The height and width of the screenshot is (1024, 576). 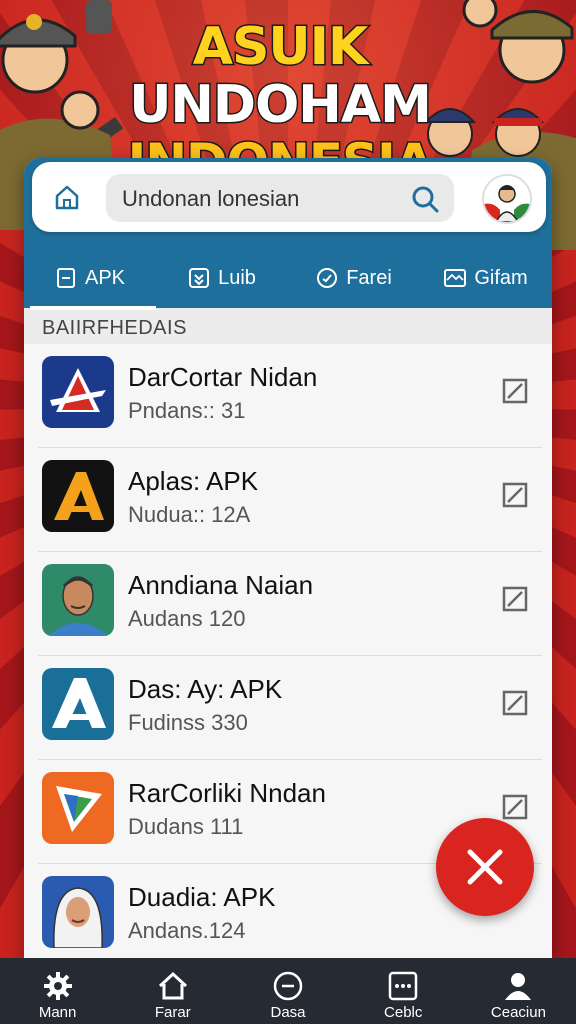 I want to click on tab-farei: Farei, so click(x=354, y=278).